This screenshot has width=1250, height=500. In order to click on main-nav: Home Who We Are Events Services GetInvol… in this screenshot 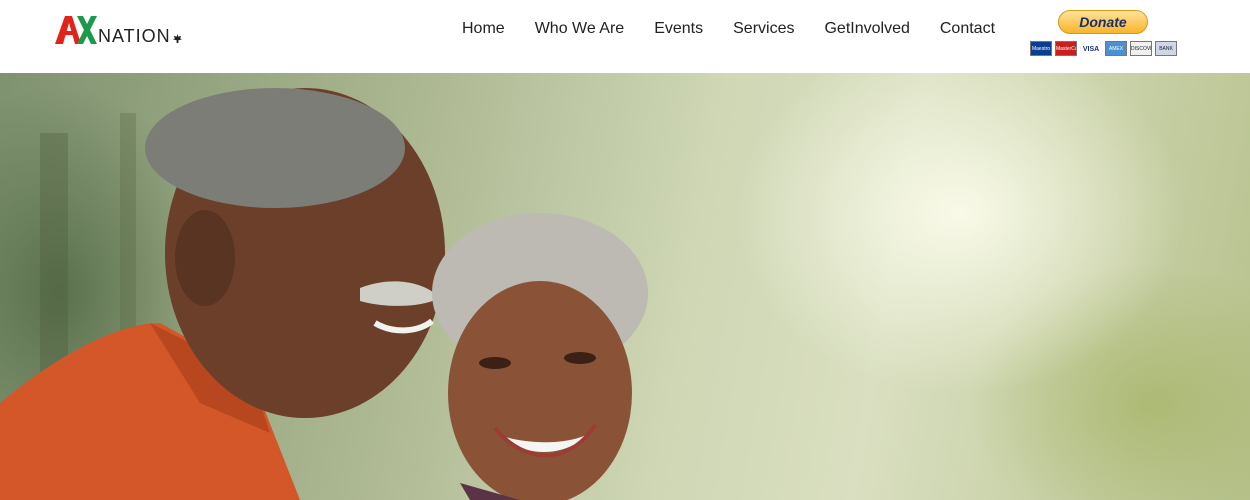, I will do `click(743, 29)`.